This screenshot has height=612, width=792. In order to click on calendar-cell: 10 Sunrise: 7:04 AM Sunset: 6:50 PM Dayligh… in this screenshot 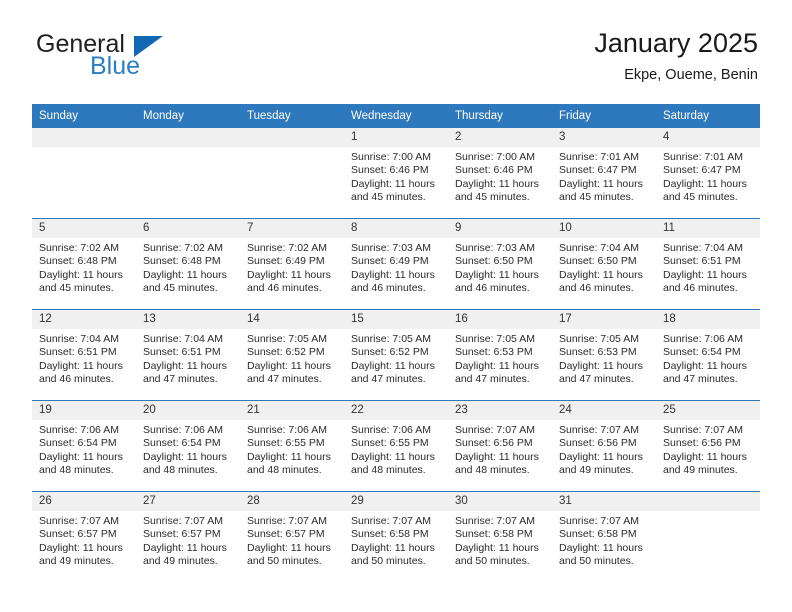, I will do `click(604, 264)`.